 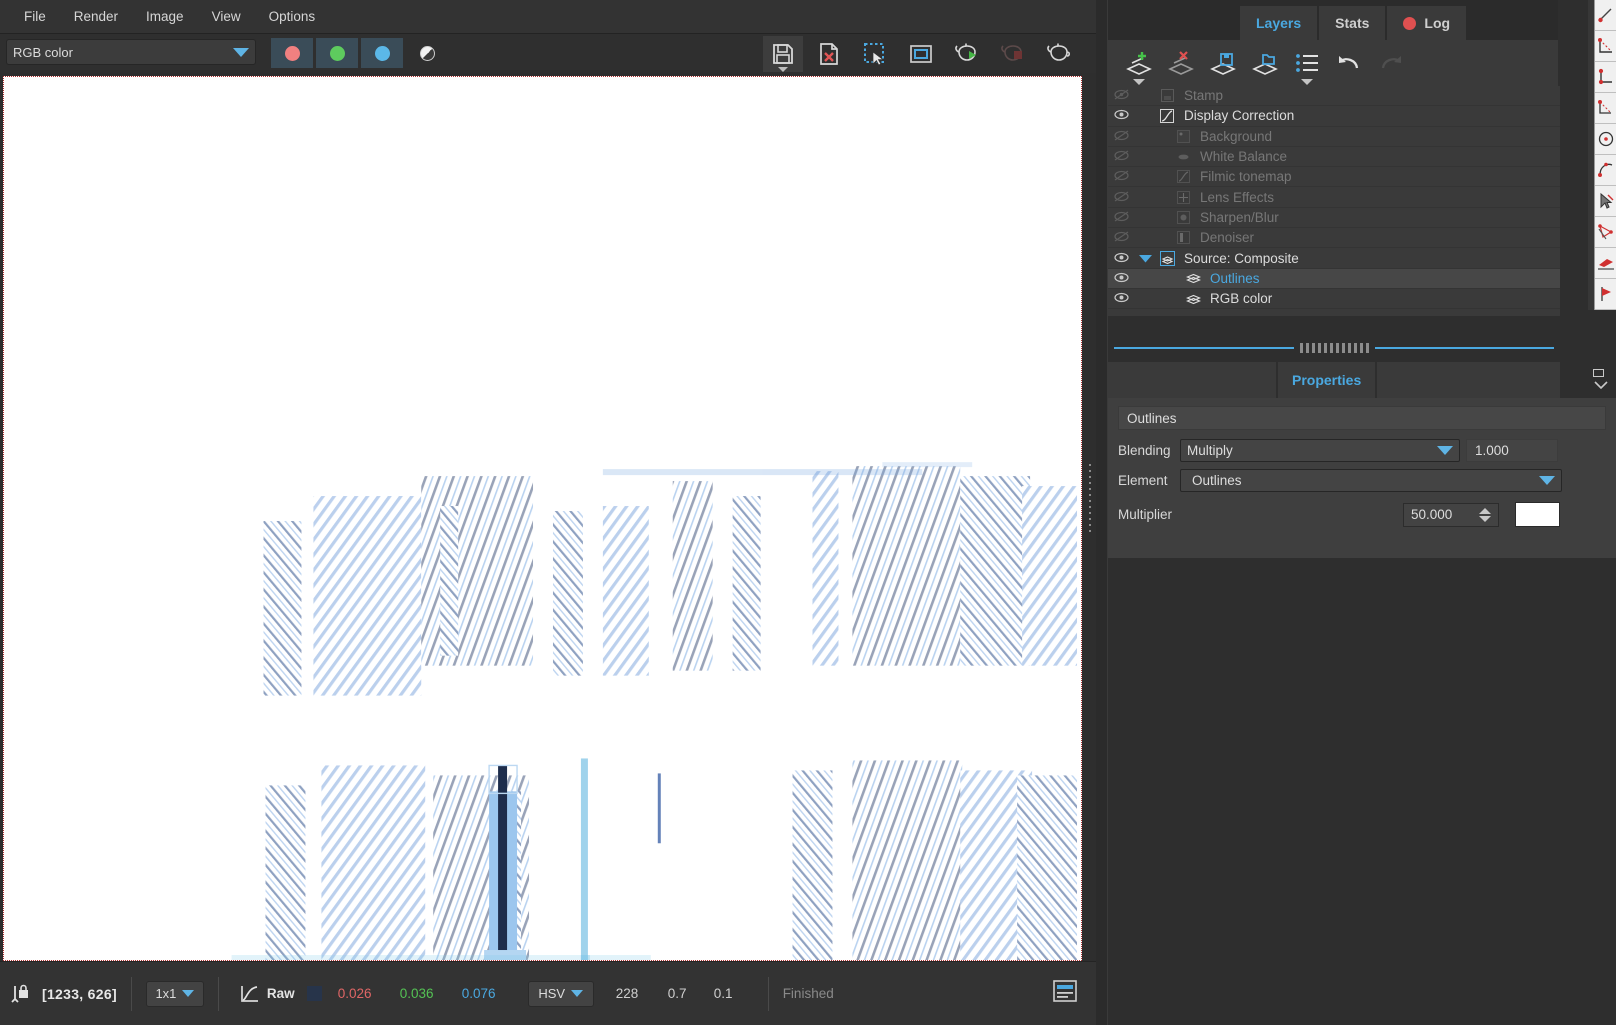 I want to click on tab-log-label: Log, so click(x=1437, y=23).